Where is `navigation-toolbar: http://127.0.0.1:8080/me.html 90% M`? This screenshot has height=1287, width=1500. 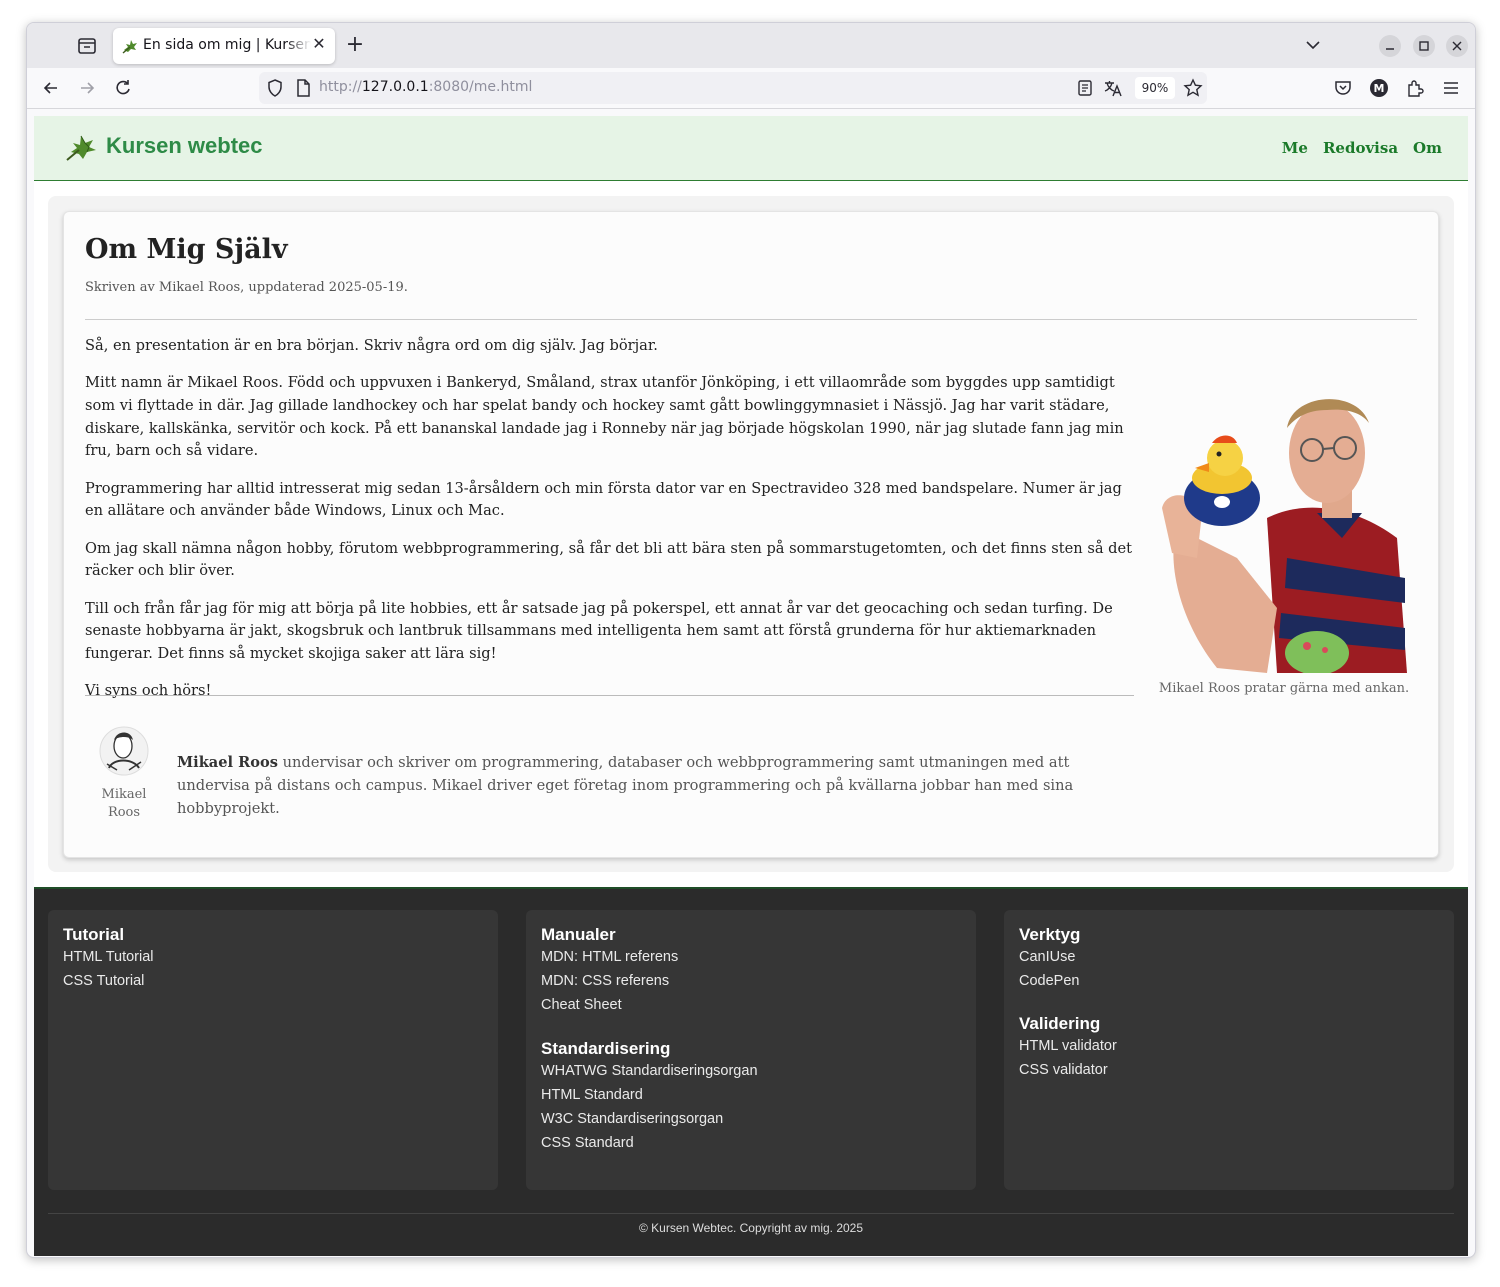 navigation-toolbar: http://127.0.0.1:8080/me.html 90% M is located at coordinates (751, 88).